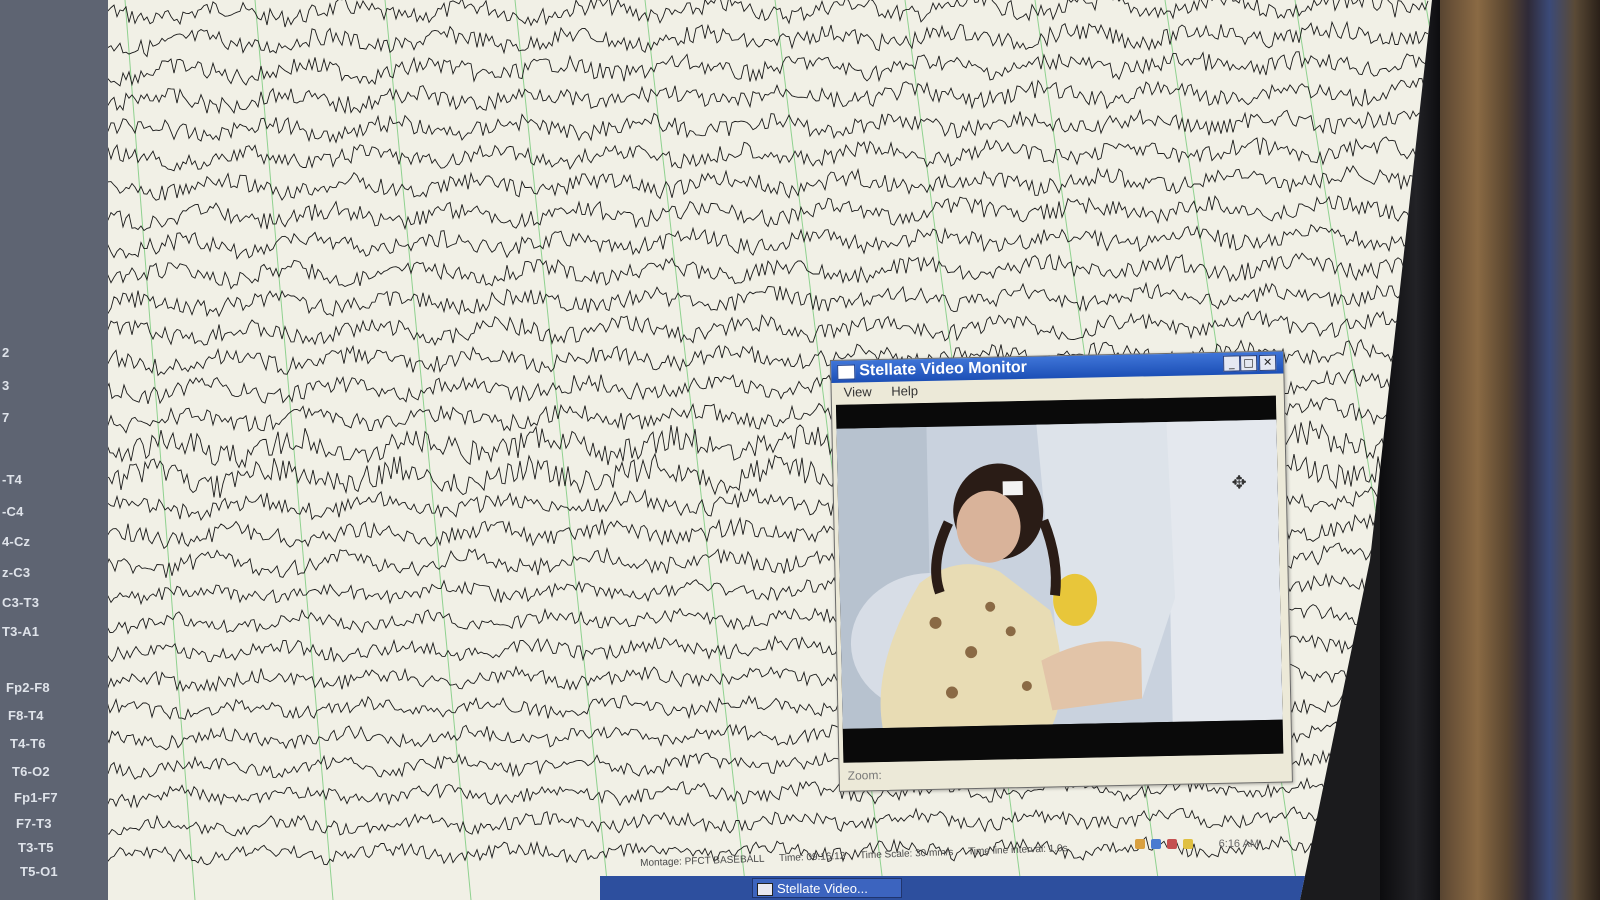 The image size is (1600, 900). Describe the element at coordinates (6, 417) in the screenshot. I see `channel-label: 7` at that location.